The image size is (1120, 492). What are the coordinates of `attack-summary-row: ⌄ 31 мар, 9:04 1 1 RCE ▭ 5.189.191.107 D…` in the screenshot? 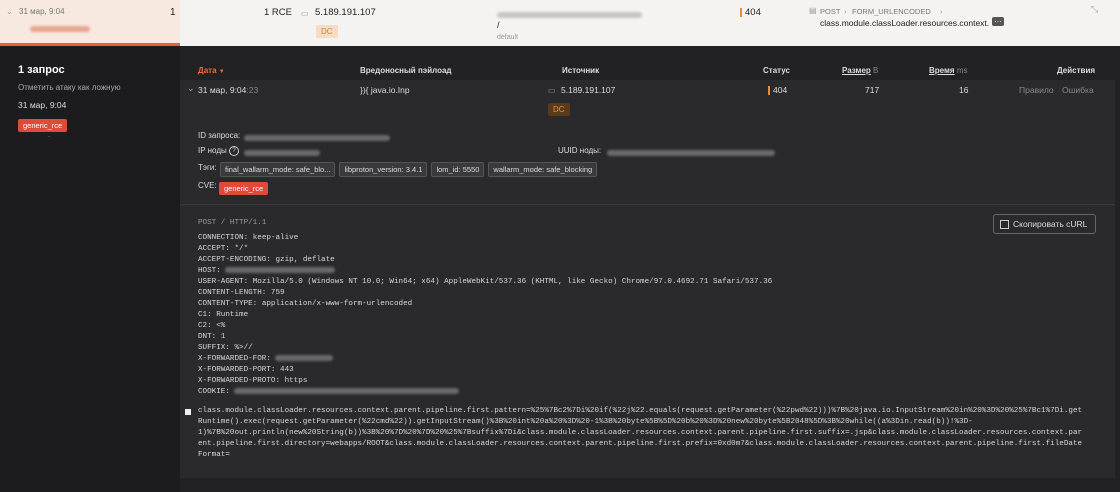 It's located at (560, 23).